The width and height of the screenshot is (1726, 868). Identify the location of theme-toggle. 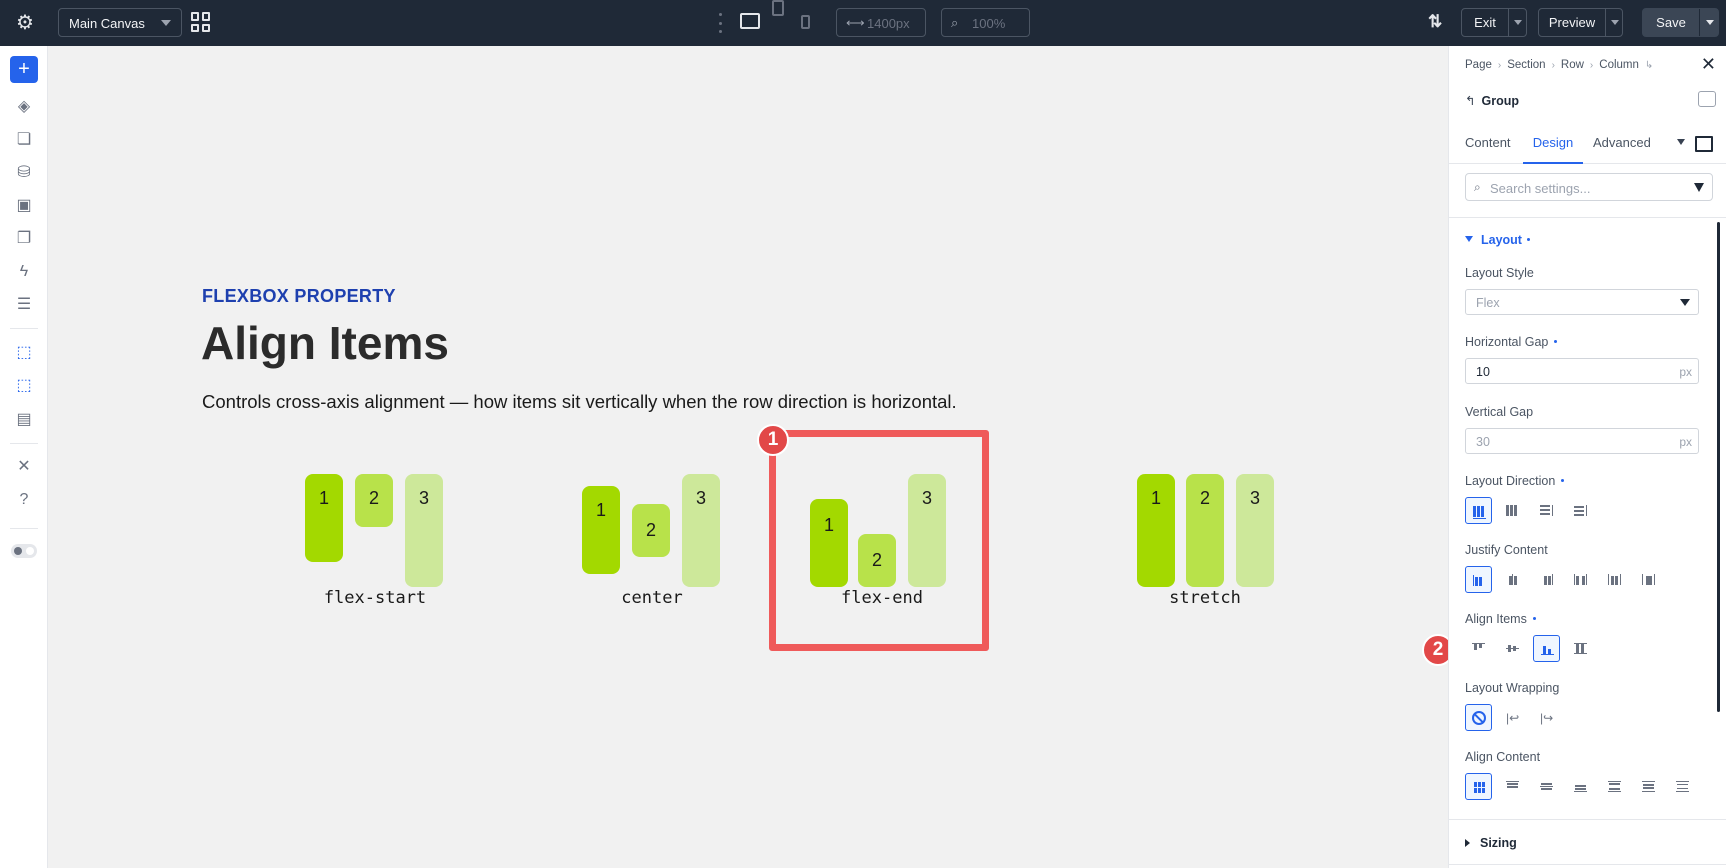
(24, 551).